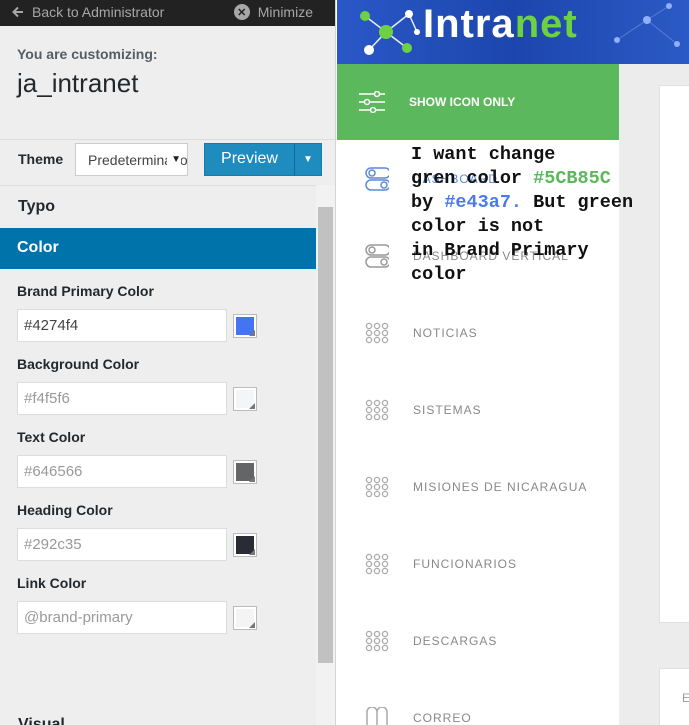 This screenshot has height=725, width=689. I want to click on nav-item-noticias: NOTICIAS, so click(478, 332).